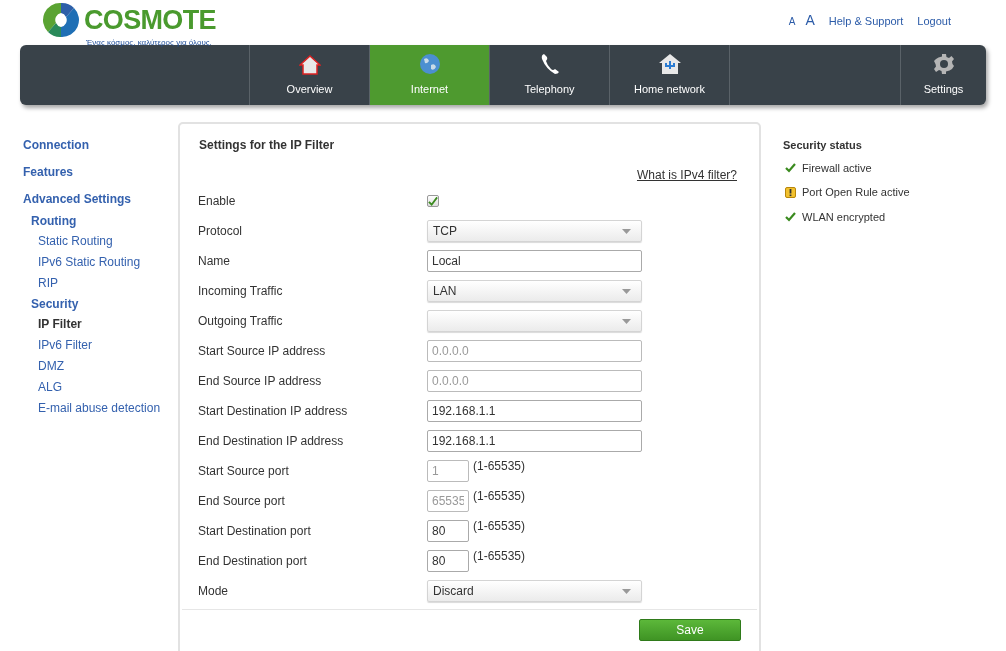 The height and width of the screenshot is (651, 1006). I want to click on field-label: End Source port, so click(242, 501).